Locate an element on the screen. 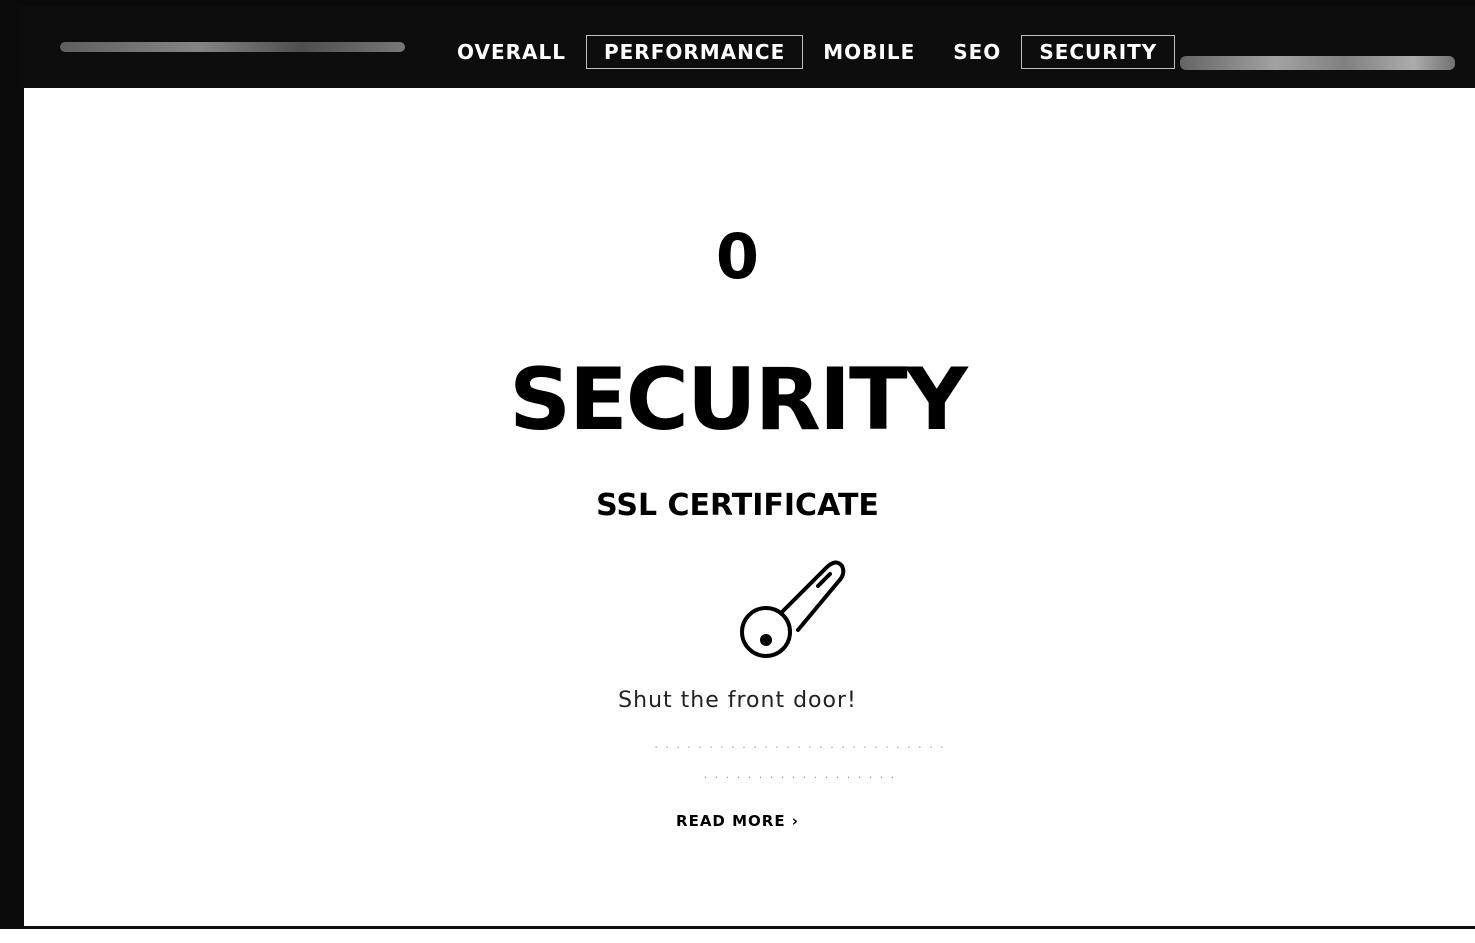  nav-tabs: OVERALL PERFORMANCE MOBILE SEO SECURITY is located at coordinates (807, 52).